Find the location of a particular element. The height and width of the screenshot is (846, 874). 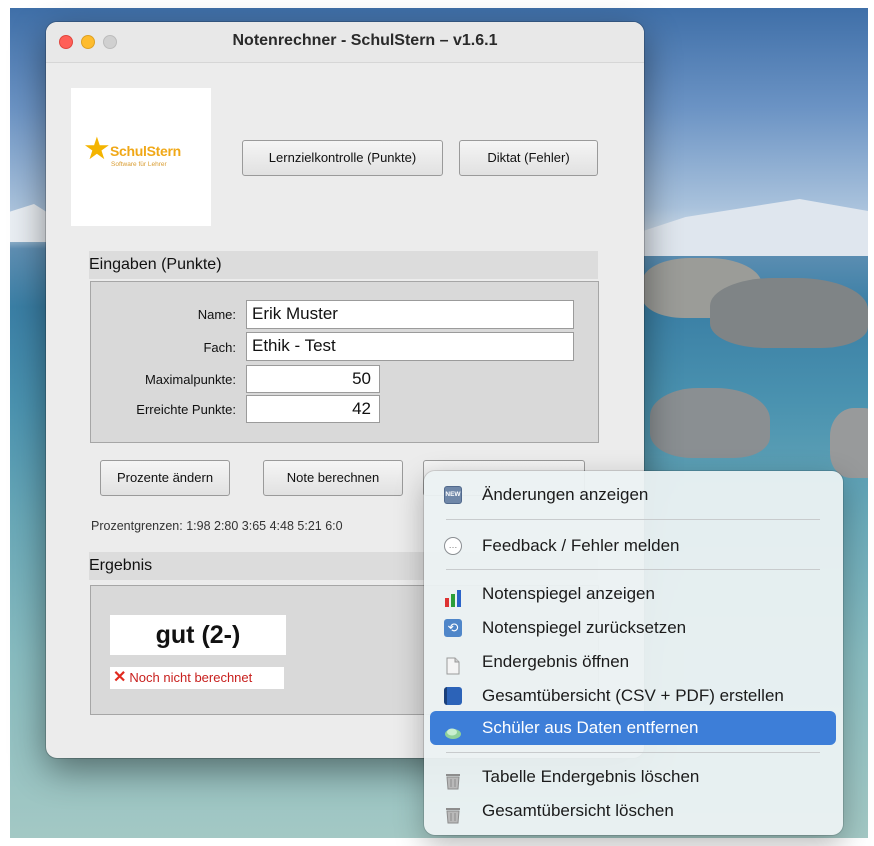

prozente-aendern-button: Prozente ändern is located at coordinates (165, 478).